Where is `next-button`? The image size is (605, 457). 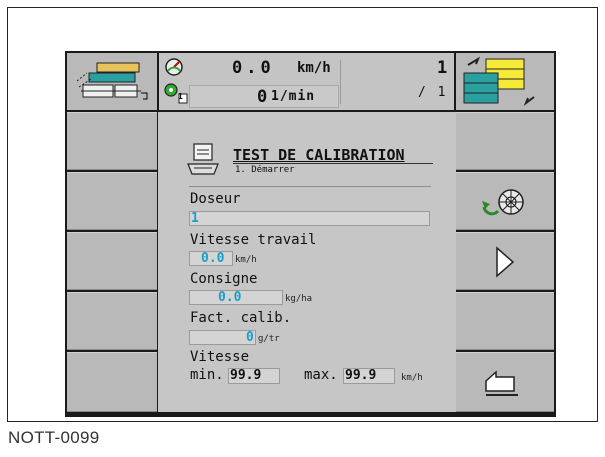
next-button is located at coordinates (505, 261).